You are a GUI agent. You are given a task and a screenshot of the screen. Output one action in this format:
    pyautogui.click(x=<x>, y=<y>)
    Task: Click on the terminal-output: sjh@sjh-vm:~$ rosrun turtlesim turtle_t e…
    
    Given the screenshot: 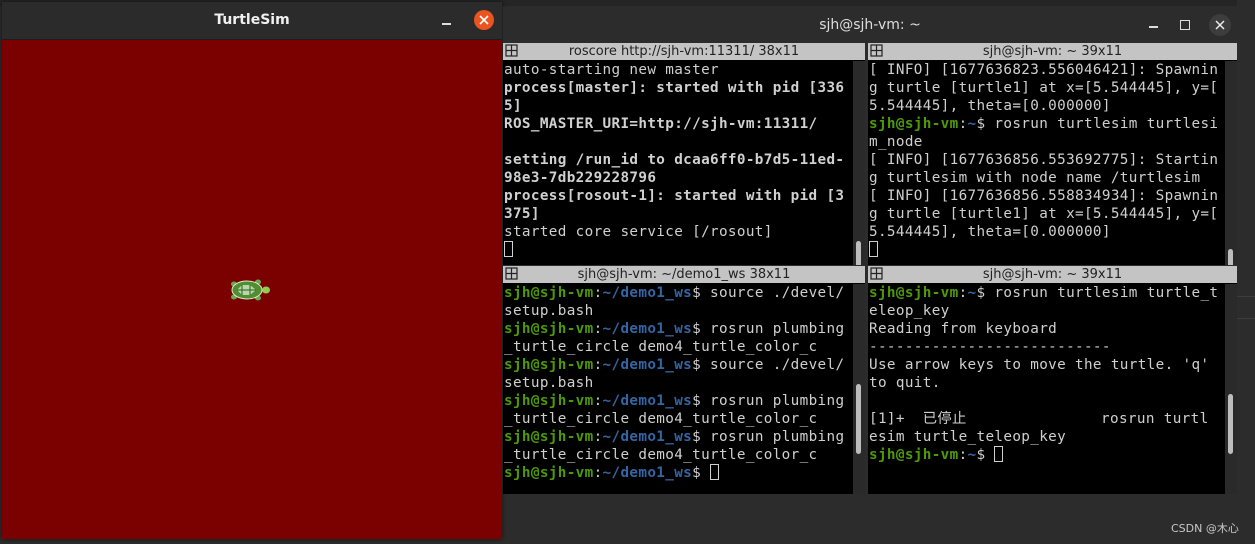 What is the action you would take?
    pyautogui.click(x=1046, y=389)
    